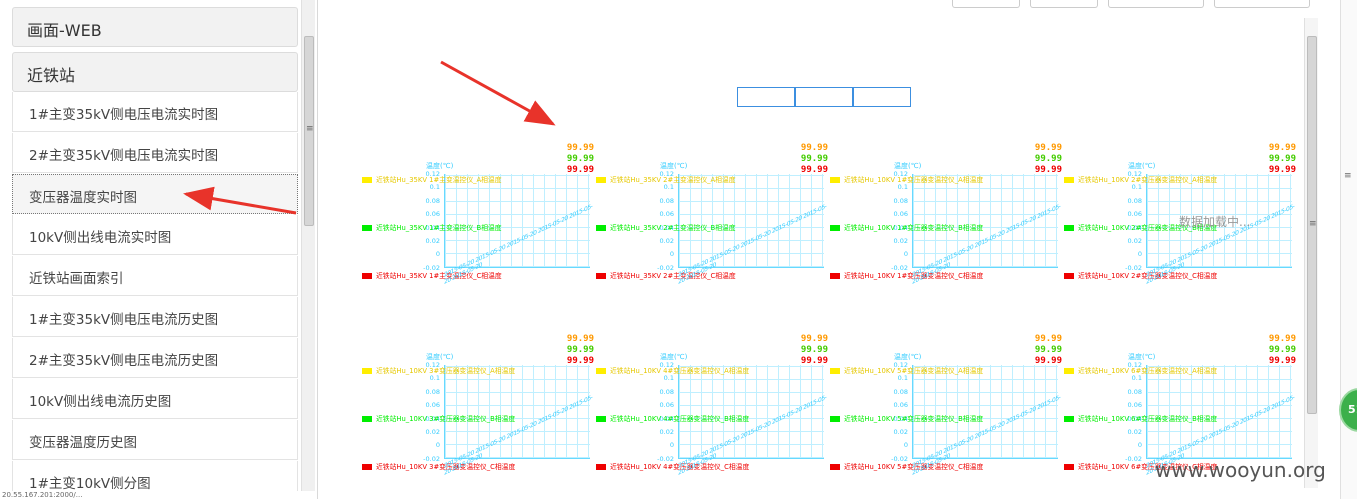  I want to click on legend-item-a: 近铁站Hu_35KV 1#主变温控仪_A相温度, so click(432, 180).